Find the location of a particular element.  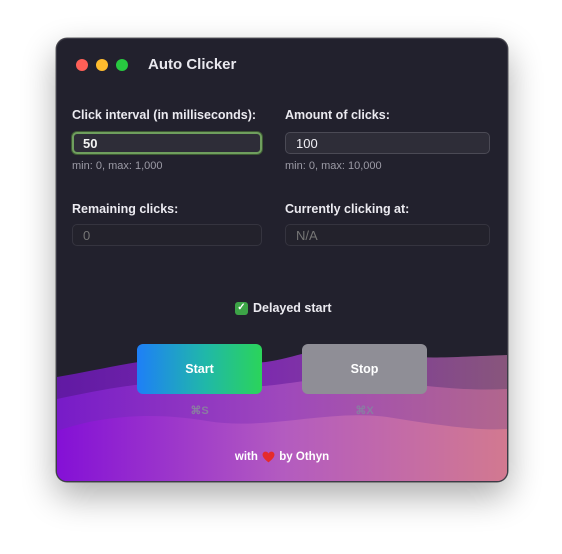

click-interval-label: Click interval (in milliseconds): is located at coordinates (164, 115).